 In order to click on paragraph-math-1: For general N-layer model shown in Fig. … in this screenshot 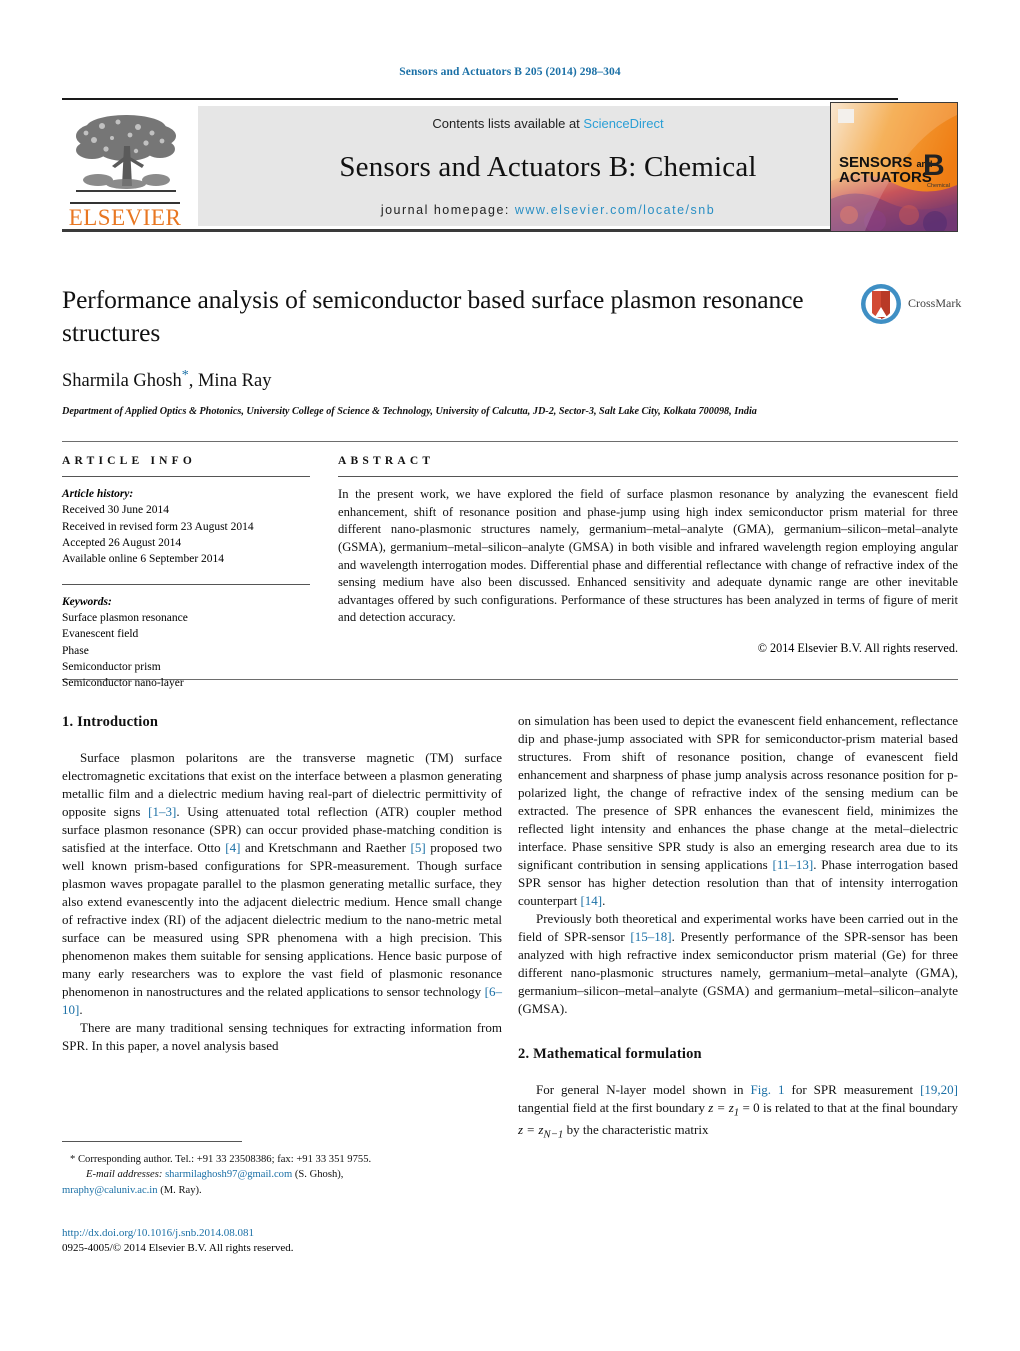, I will do `click(738, 1111)`.